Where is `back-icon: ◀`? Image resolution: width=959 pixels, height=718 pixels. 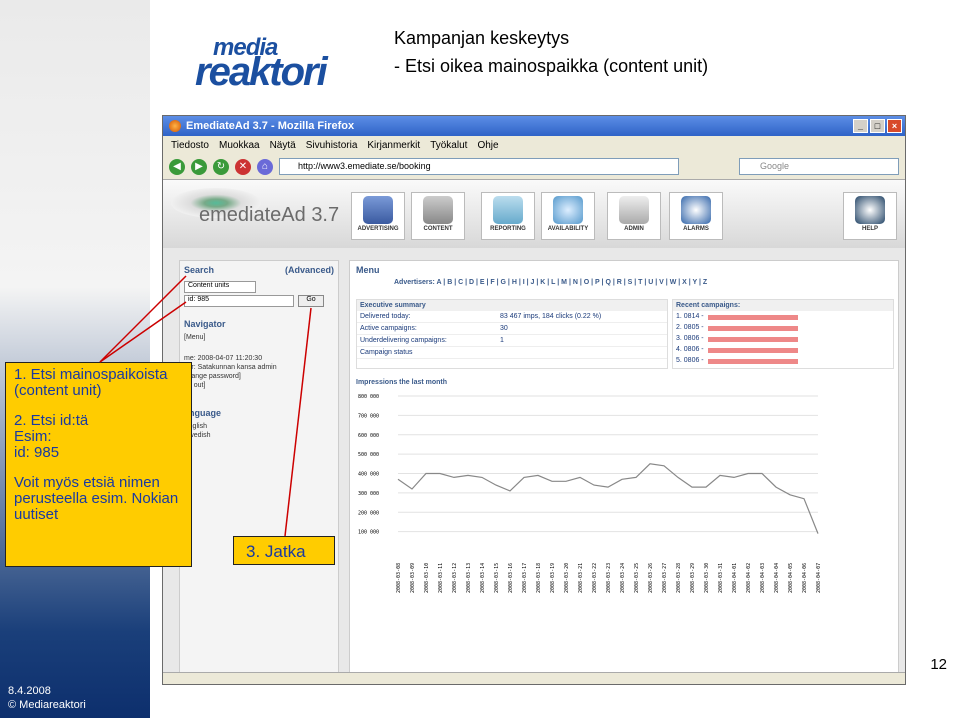
back-icon: ◀ is located at coordinates (177, 166).